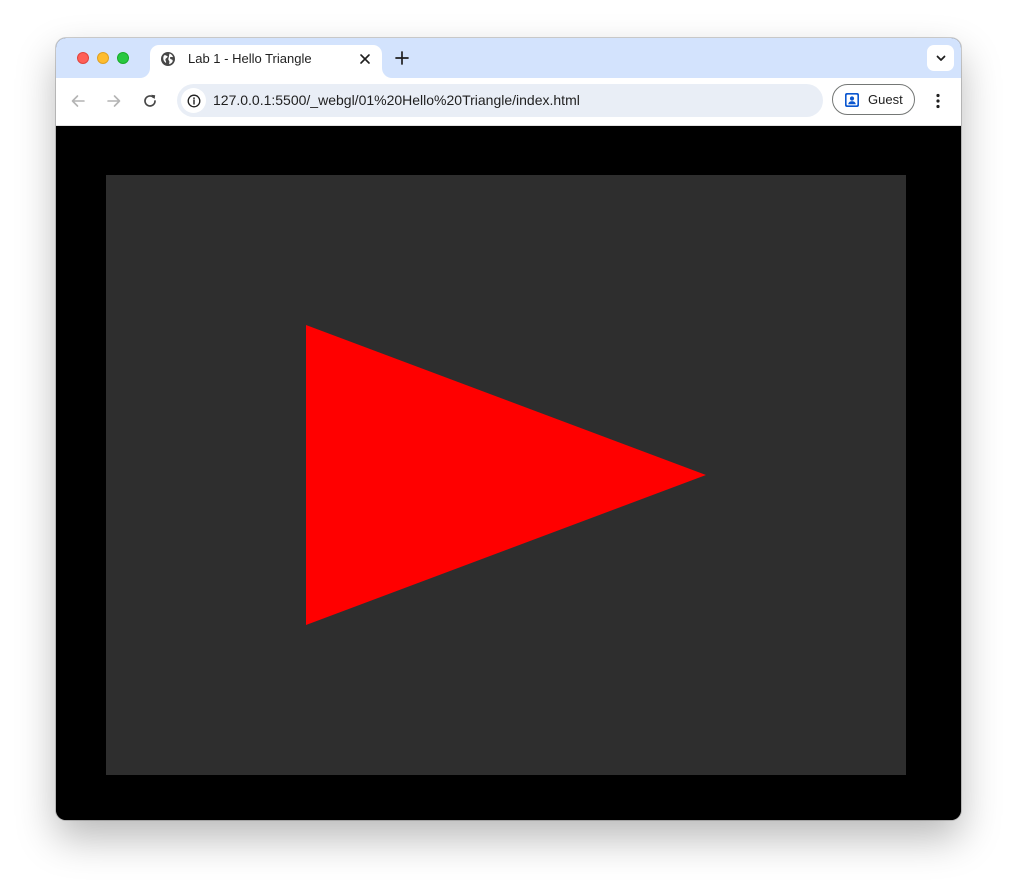 The height and width of the screenshot is (895, 1017). Describe the element at coordinates (250, 58) in the screenshot. I see `tab-title: Lab 1 - Hello Triangle` at that location.